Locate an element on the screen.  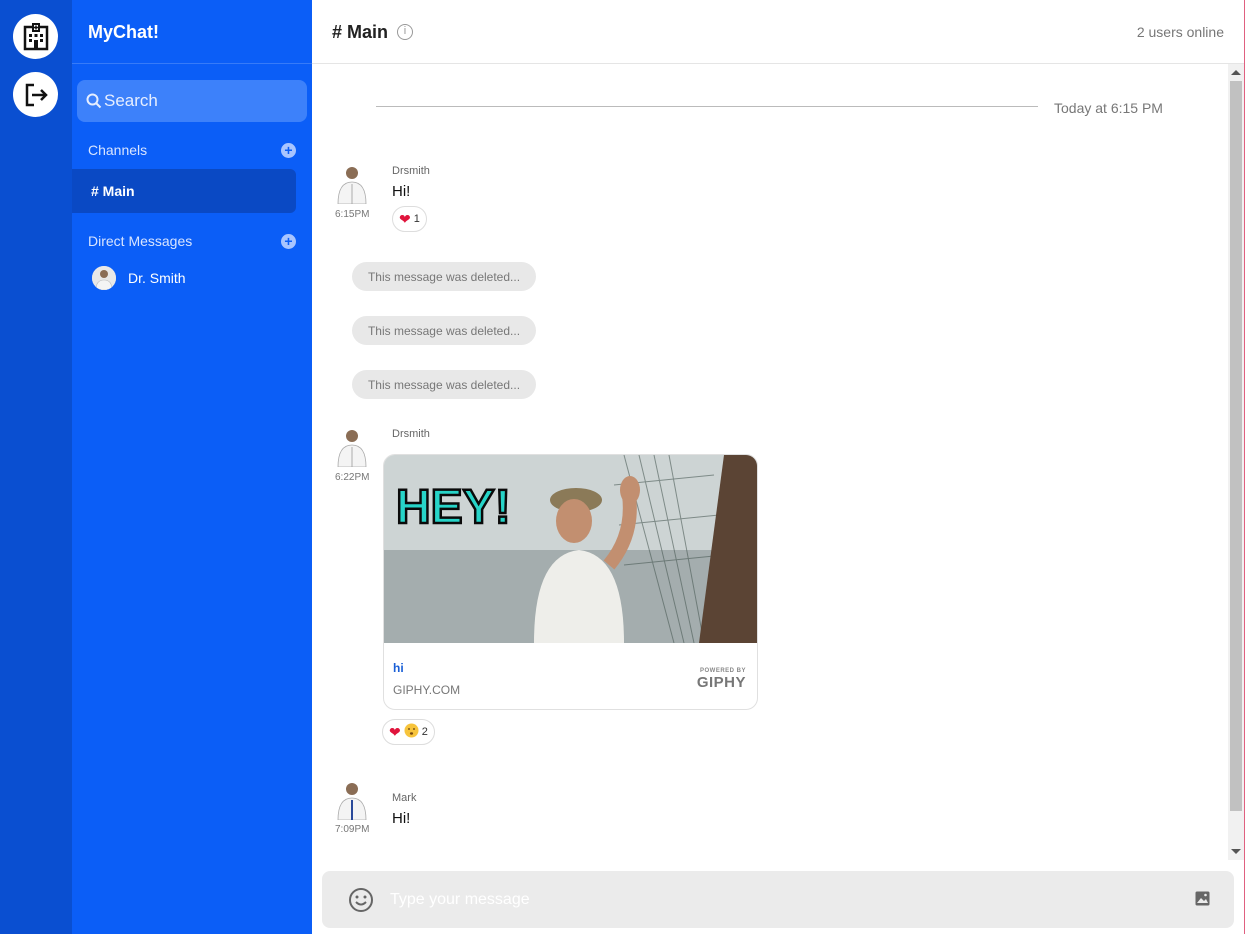
app-rail is located at coordinates (36, 467).